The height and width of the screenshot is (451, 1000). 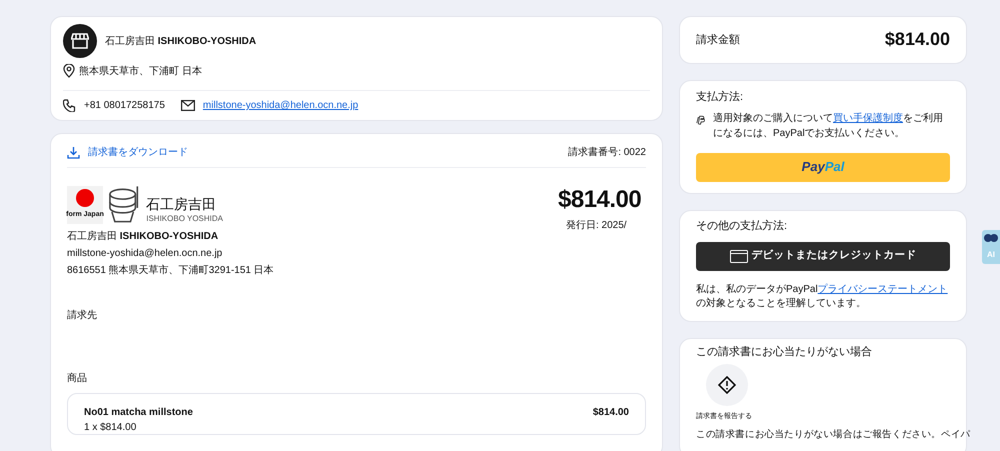 I want to click on merchant-location: 熊本県天草市、下浦町 日本, so click(x=140, y=71).